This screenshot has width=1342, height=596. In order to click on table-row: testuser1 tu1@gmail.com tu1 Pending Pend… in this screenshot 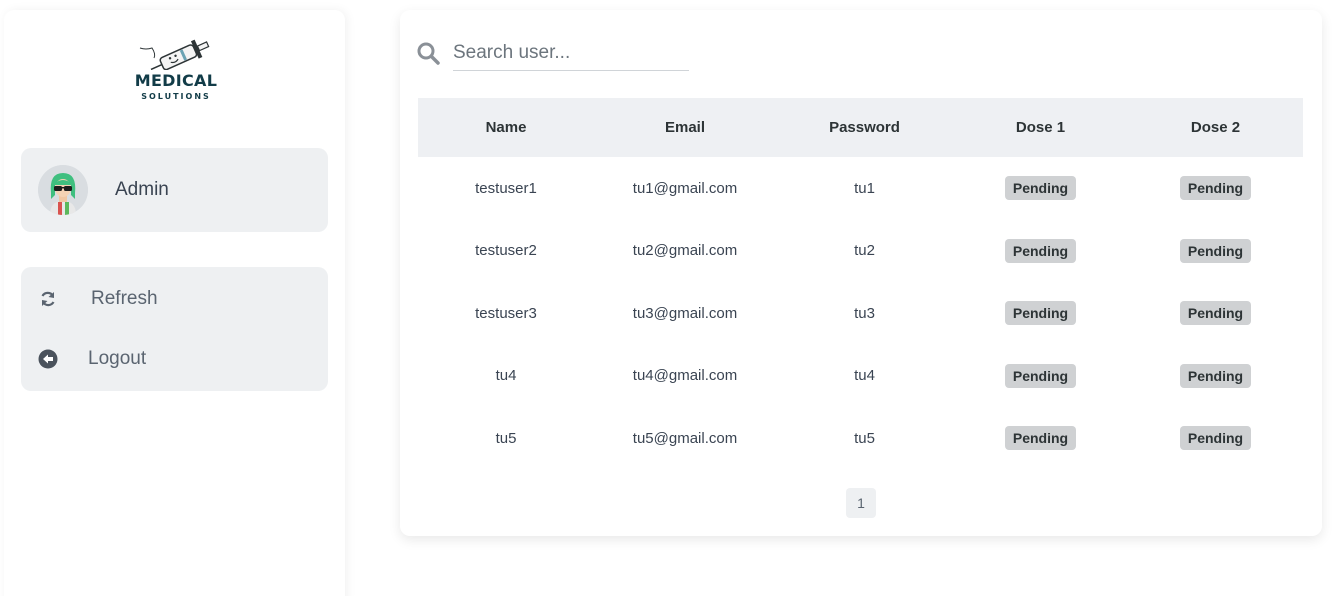, I will do `click(860, 188)`.